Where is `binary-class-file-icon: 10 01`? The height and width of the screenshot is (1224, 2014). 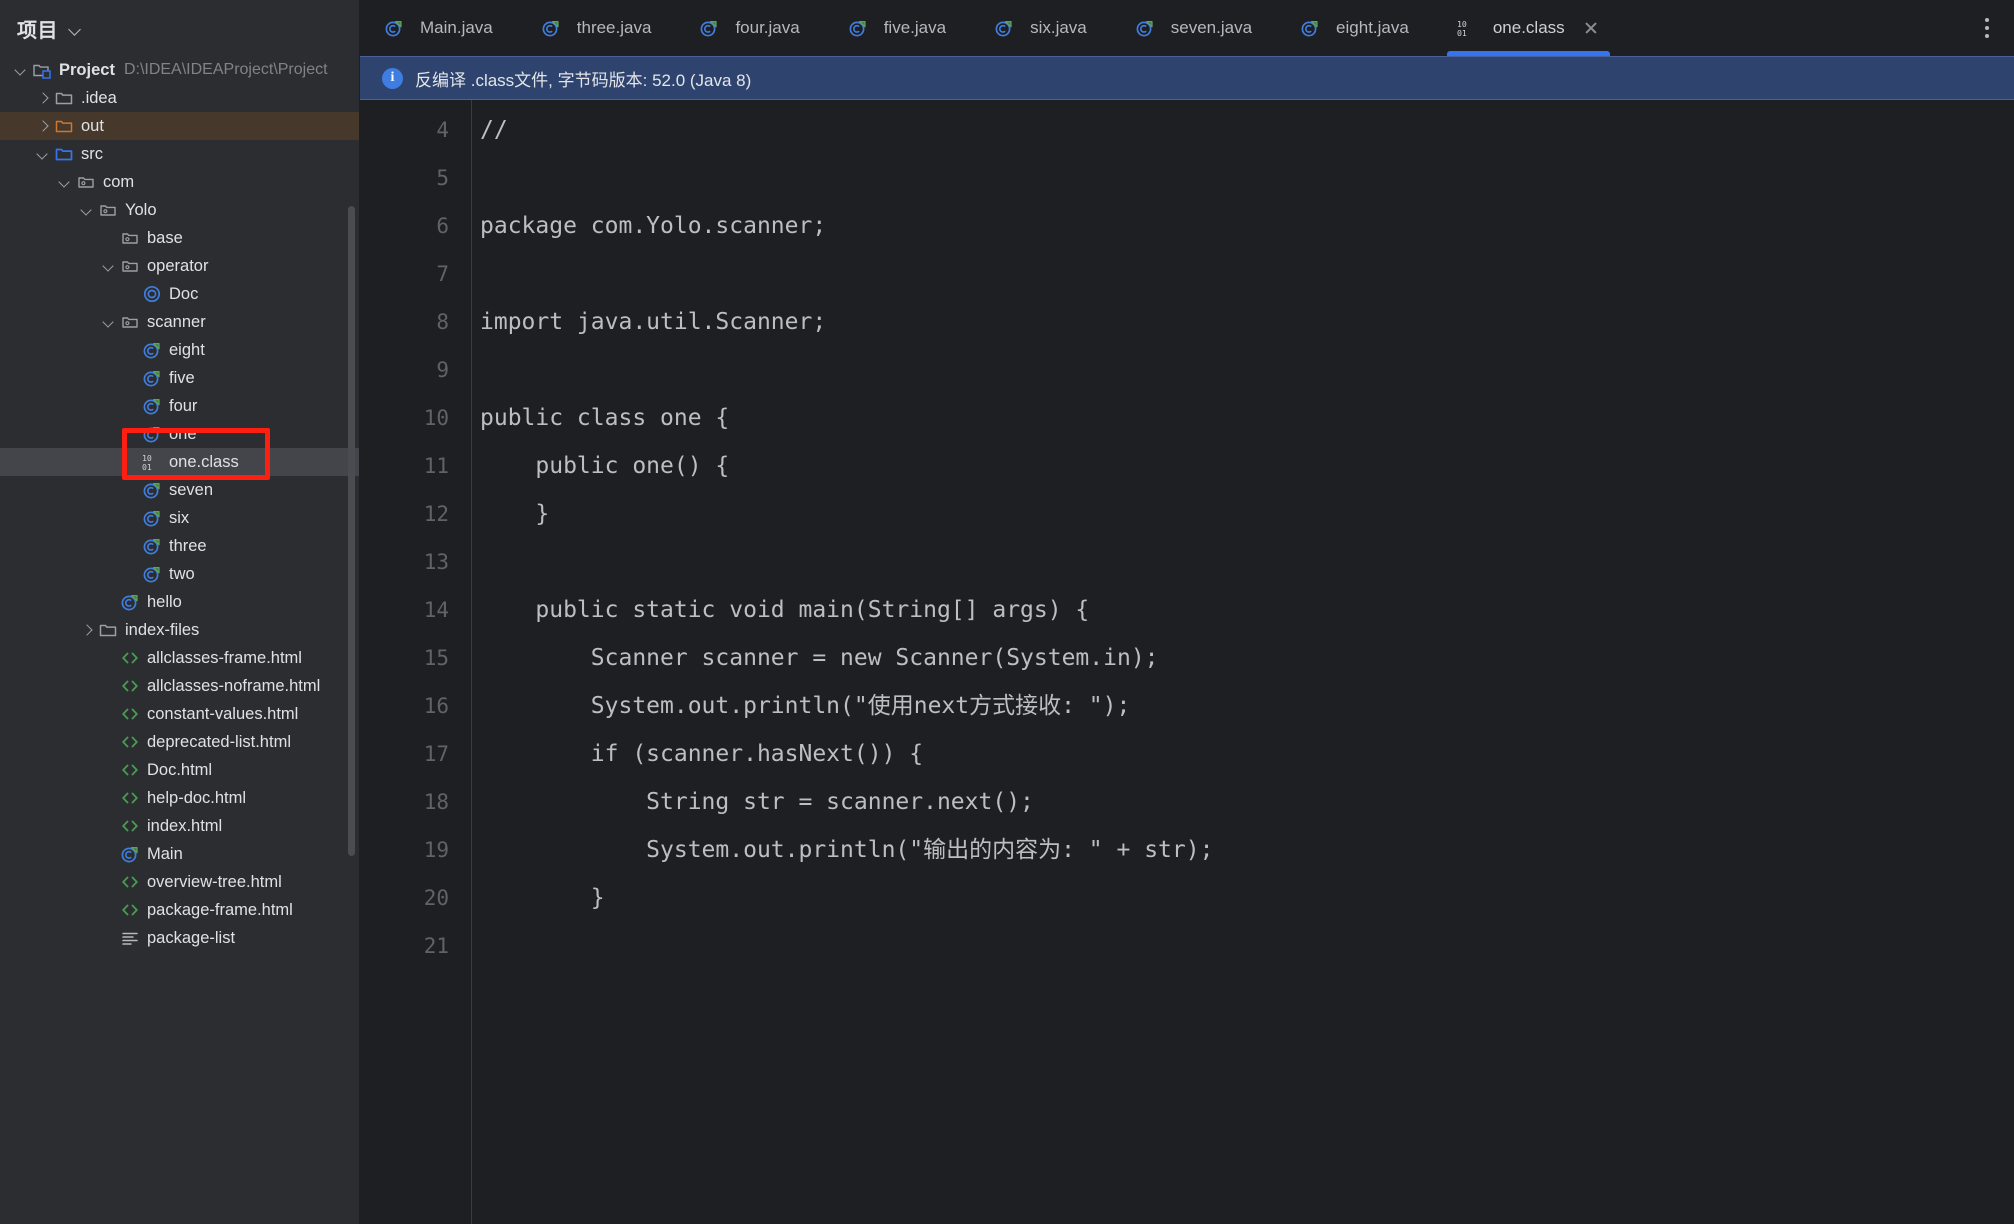 binary-class-file-icon: 10 01 is located at coordinates (152, 462).